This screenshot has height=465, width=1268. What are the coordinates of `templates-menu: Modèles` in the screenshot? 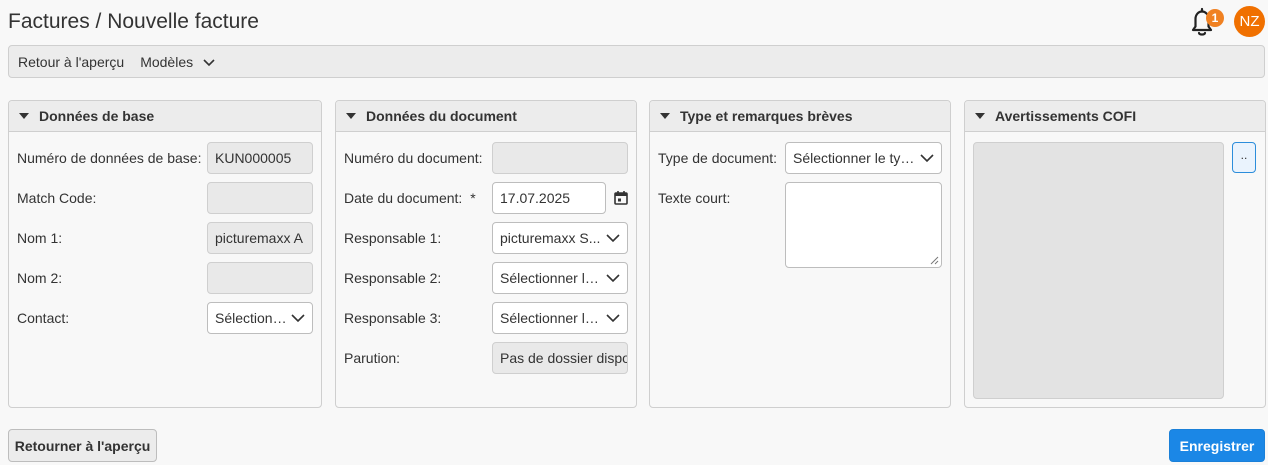 It's located at (177, 62).